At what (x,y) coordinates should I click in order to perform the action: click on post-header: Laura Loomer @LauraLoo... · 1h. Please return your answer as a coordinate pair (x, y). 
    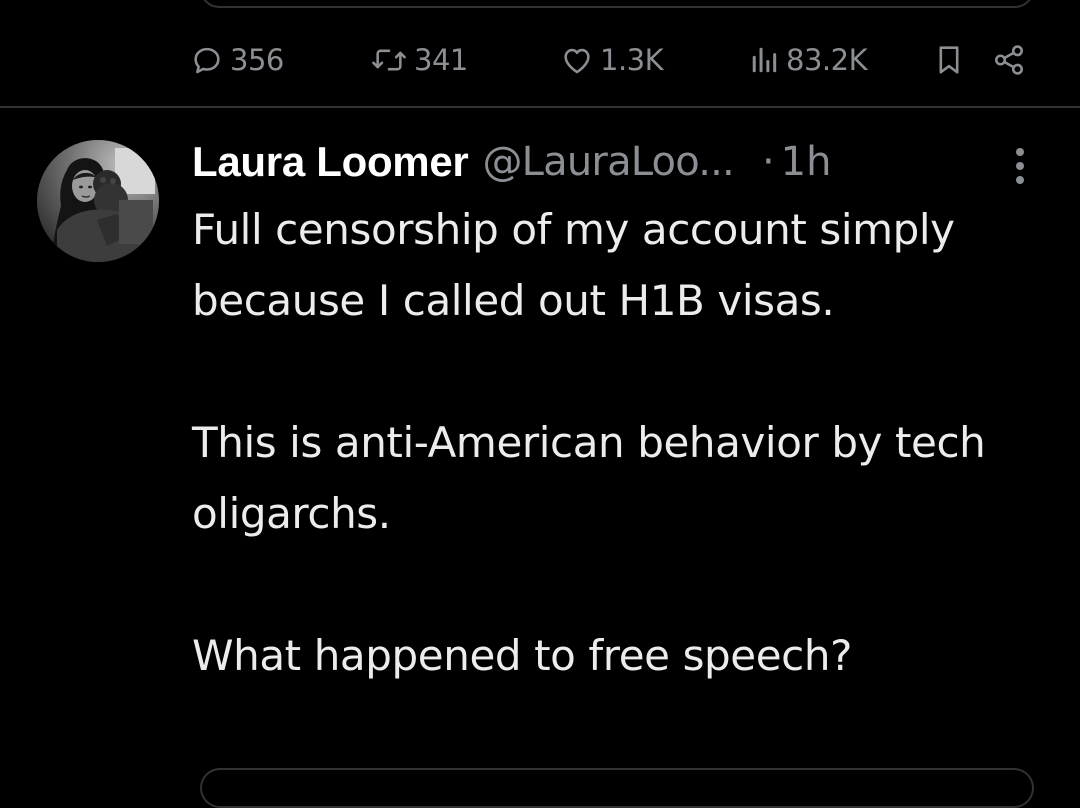
    Looking at the image, I should click on (511, 162).